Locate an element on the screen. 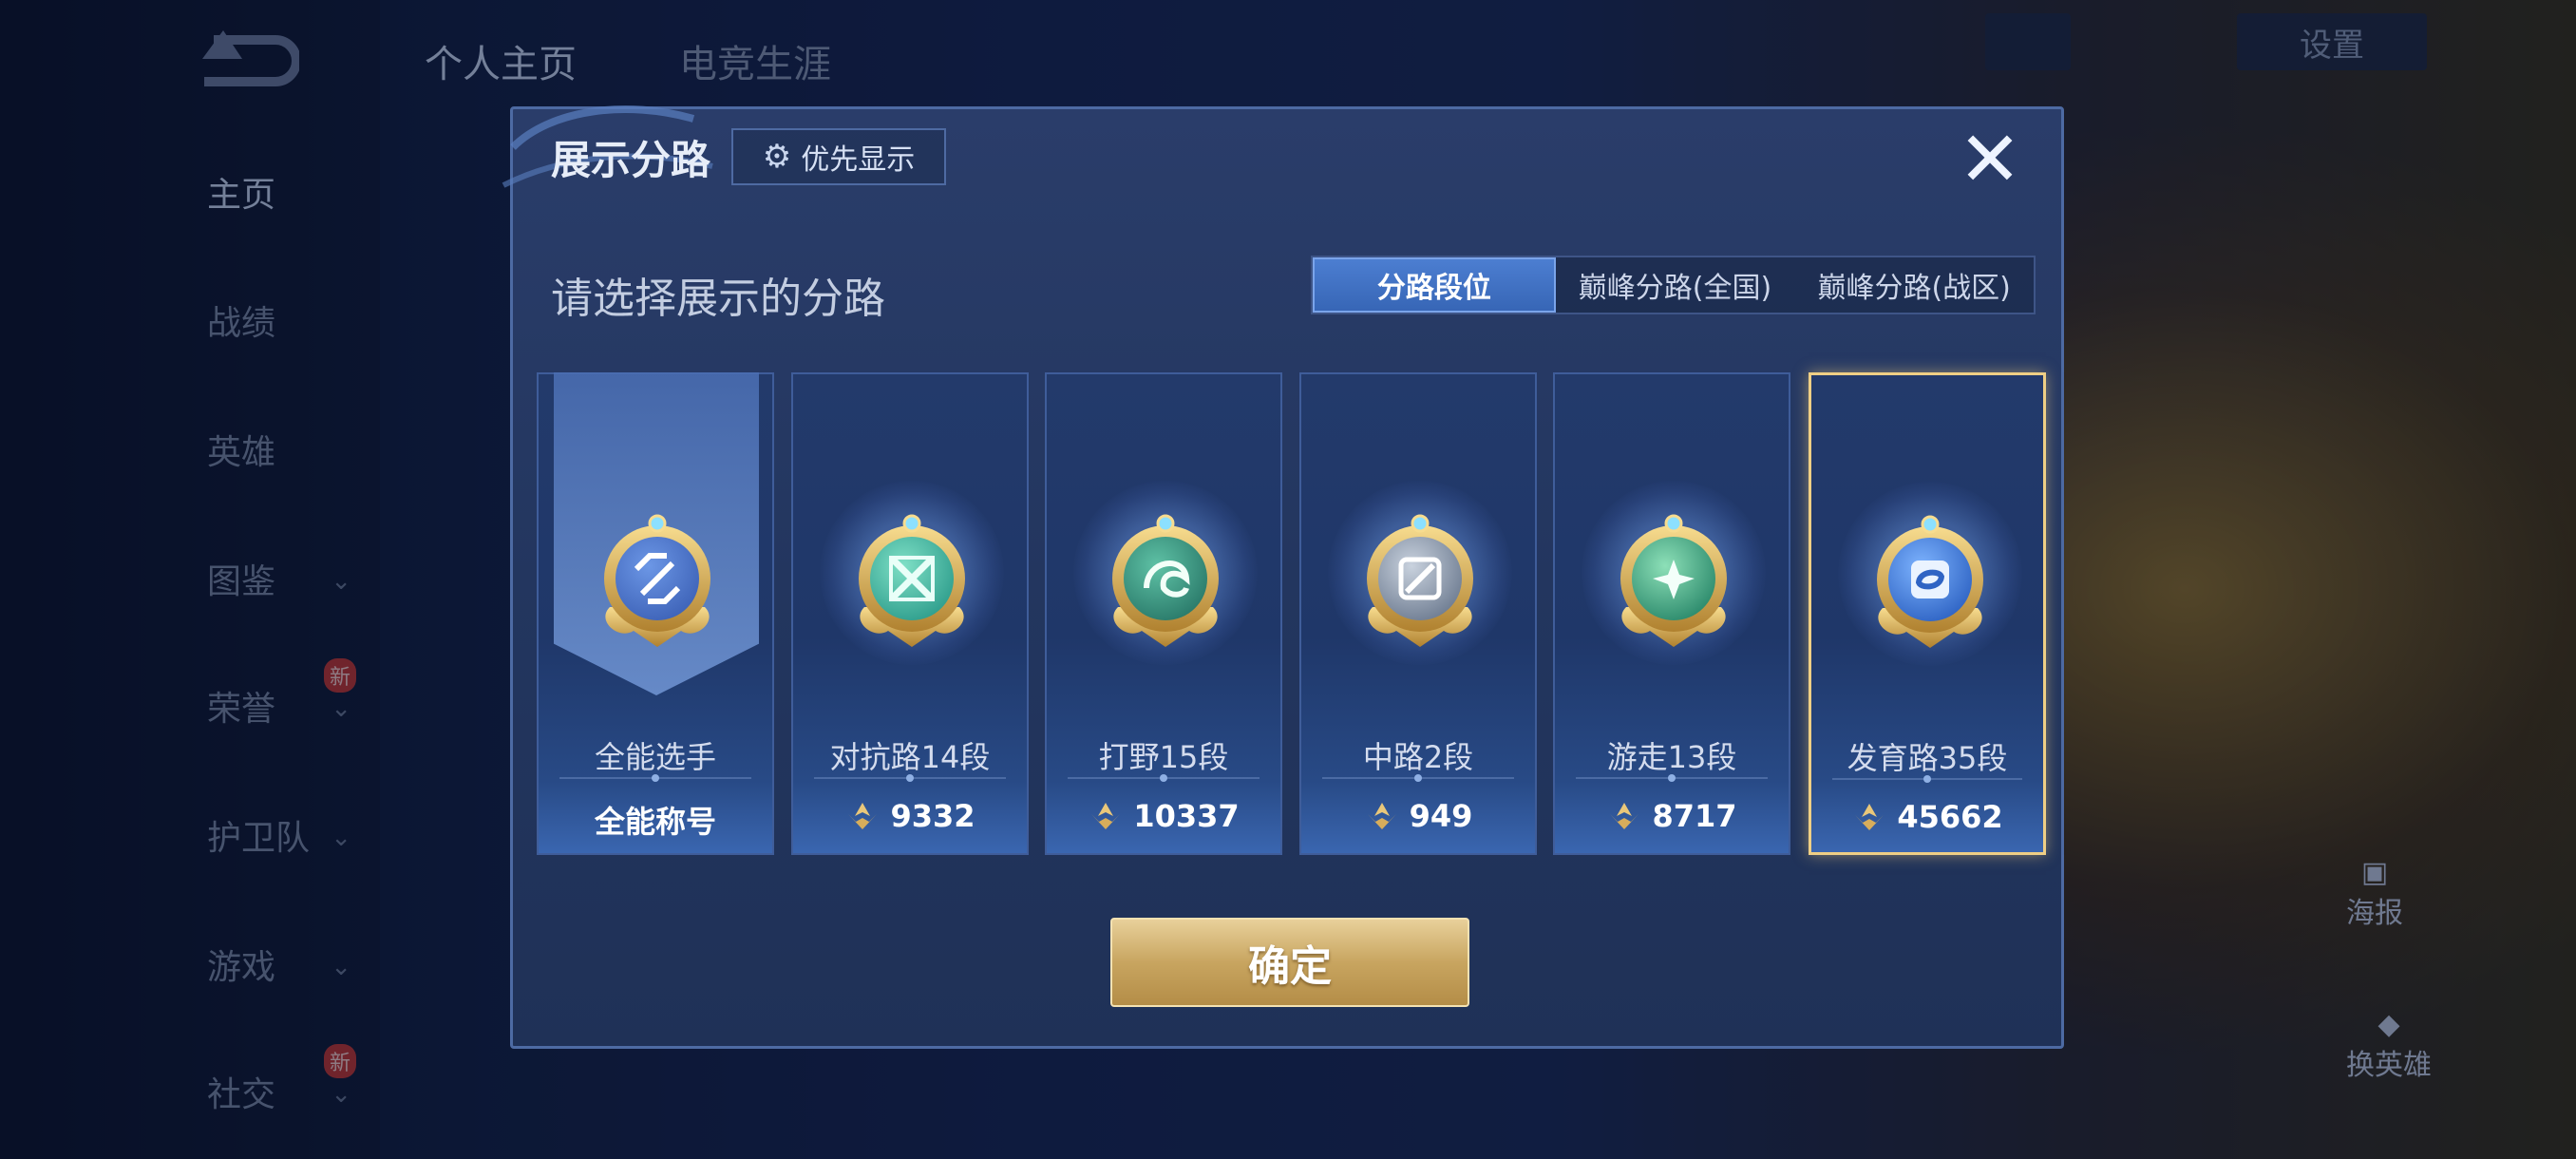  lane-card-3: 中路2段 949 is located at coordinates (1418, 613).